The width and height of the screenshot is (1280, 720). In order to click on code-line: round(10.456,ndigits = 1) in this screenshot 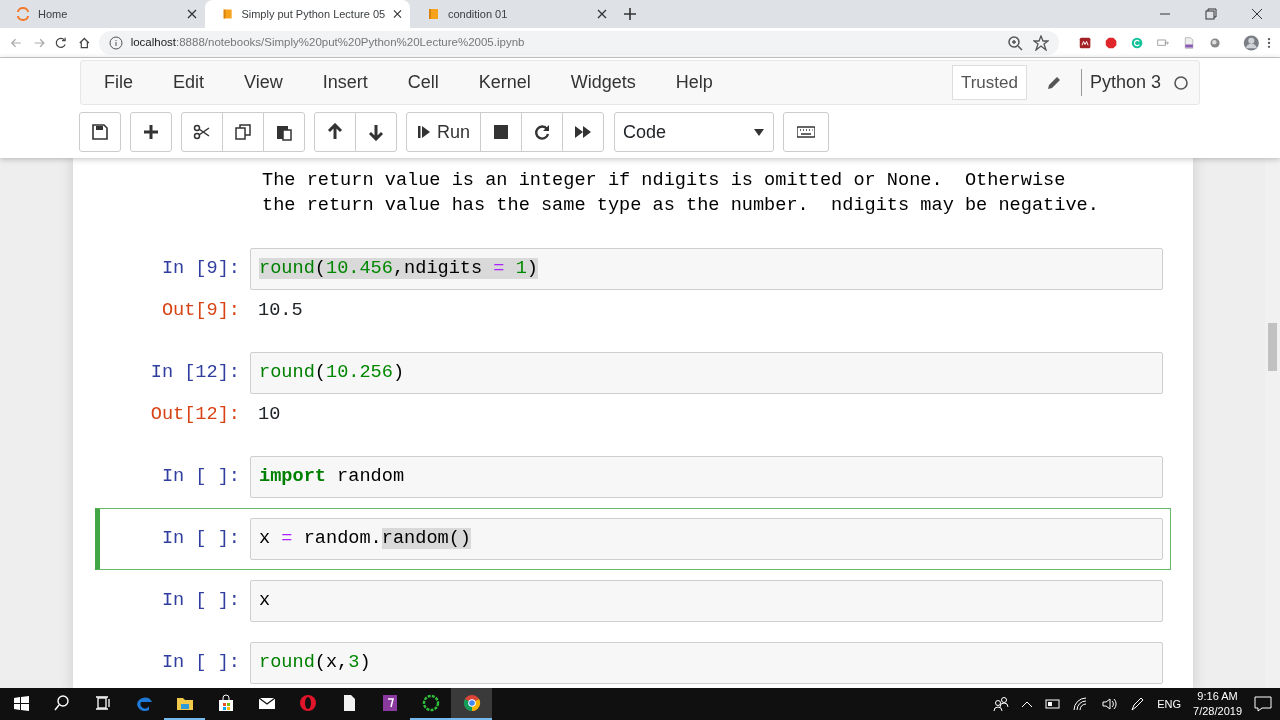, I will do `click(399, 269)`.